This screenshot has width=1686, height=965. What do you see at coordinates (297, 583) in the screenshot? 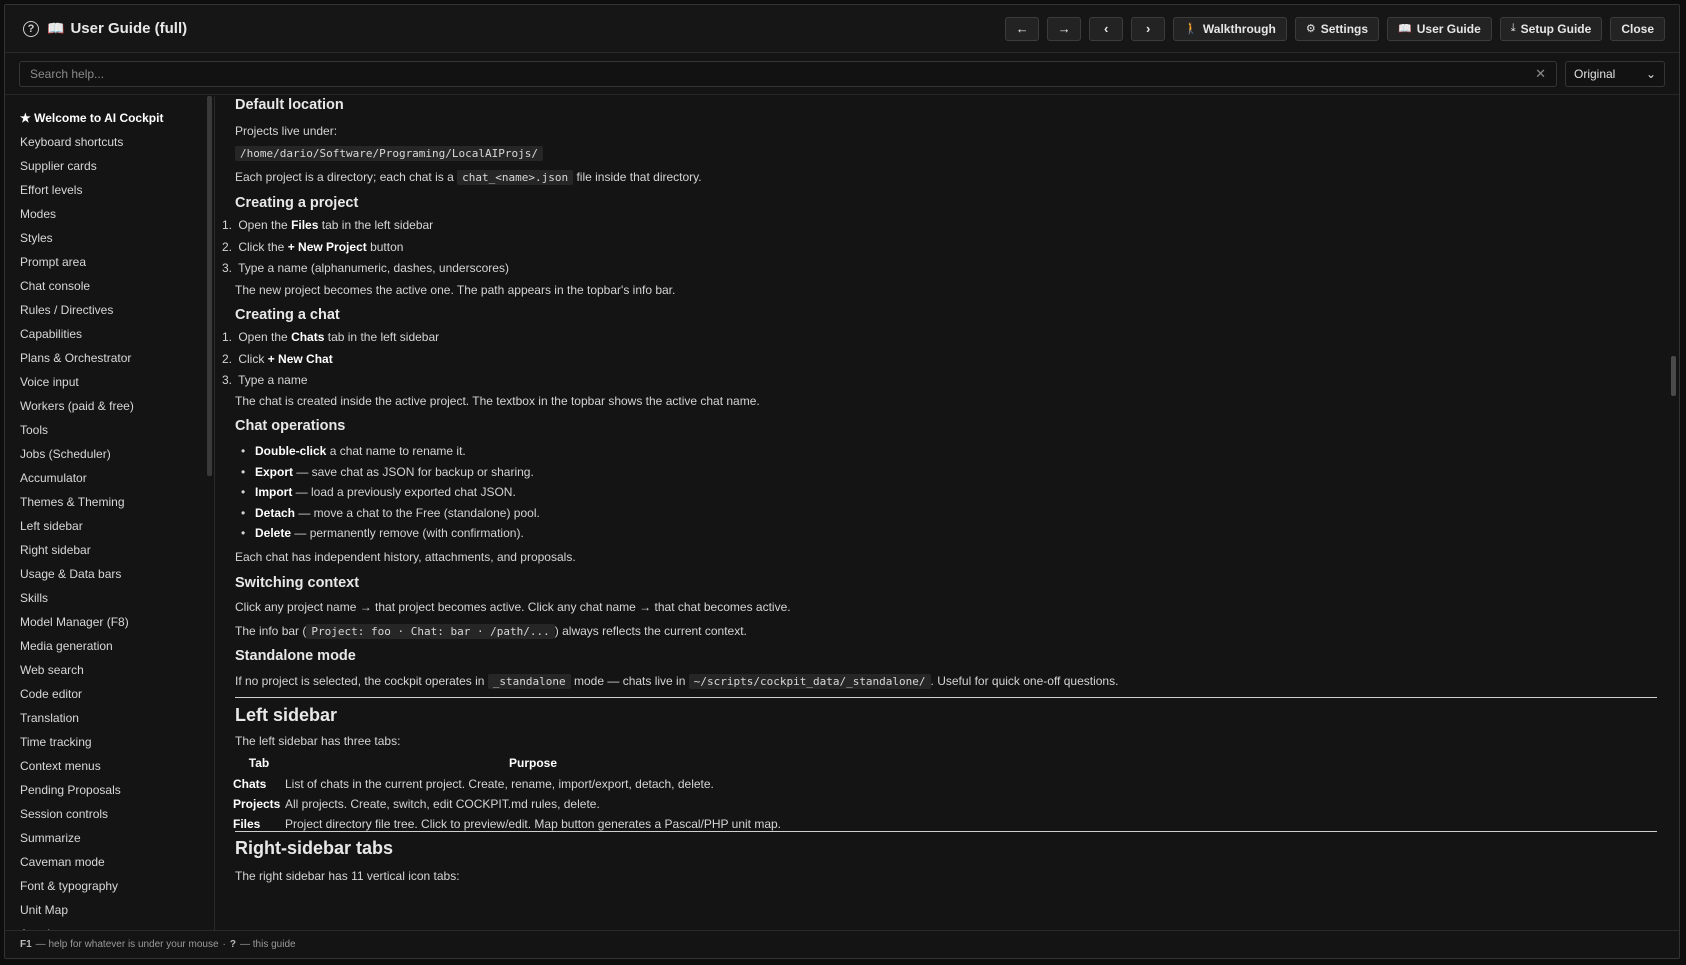
I see `section-heading: Switching context` at bounding box center [297, 583].